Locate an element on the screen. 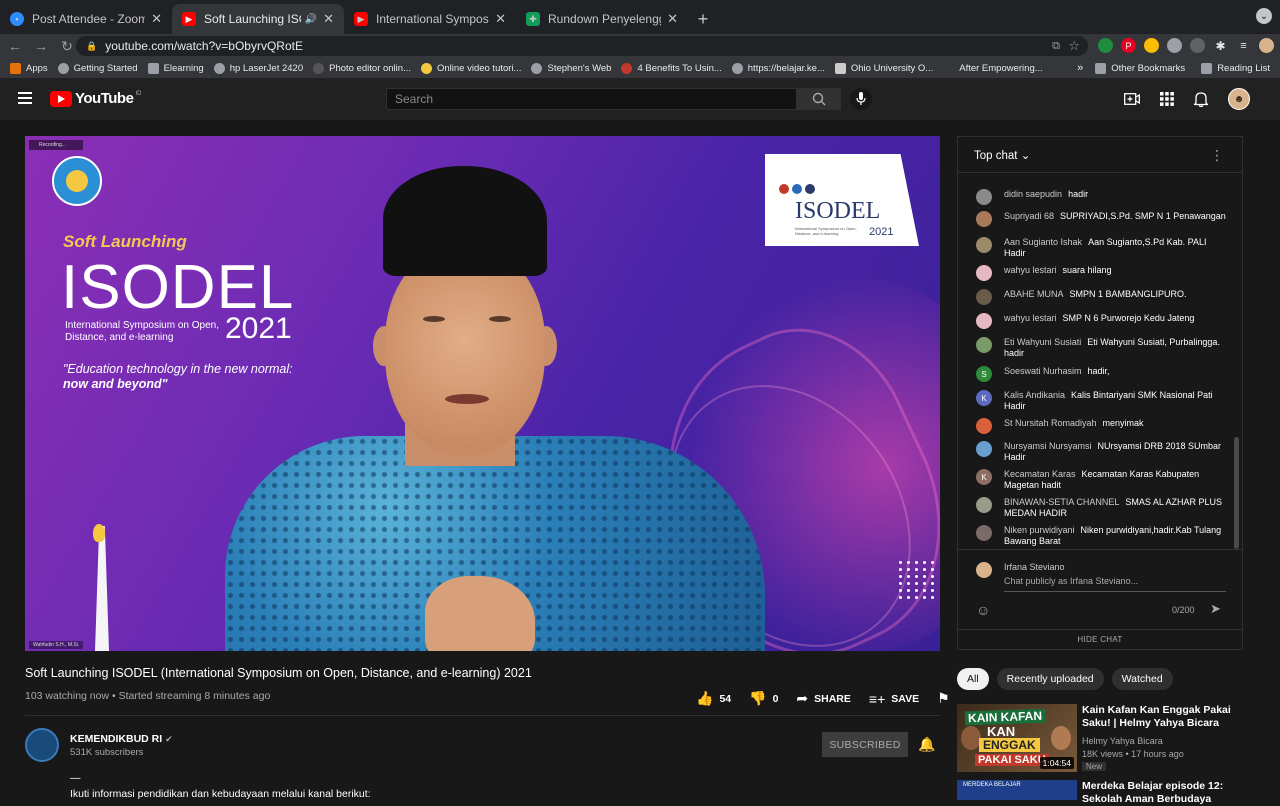 The width and height of the screenshot is (1280, 806). chat-mode-label: Top chat is located at coordinates (995, 156).